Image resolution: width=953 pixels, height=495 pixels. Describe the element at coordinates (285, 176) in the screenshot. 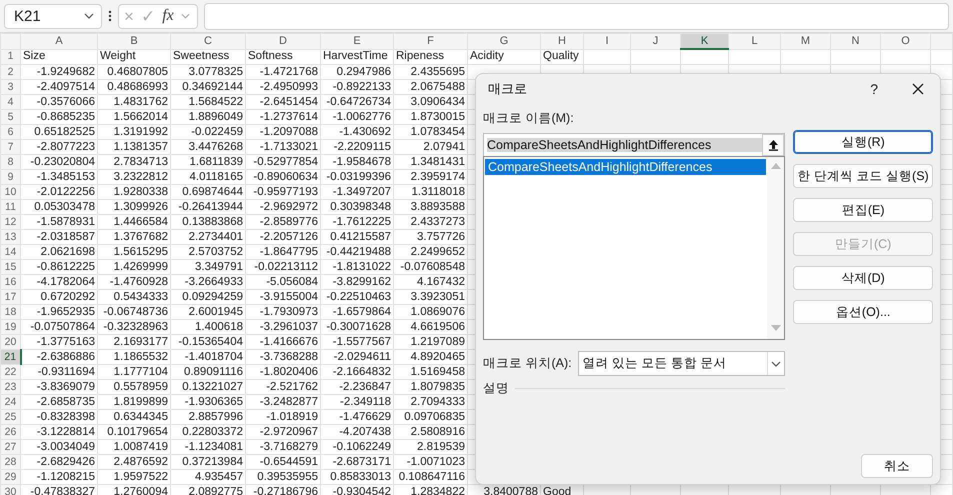

I see `table-cell: -0.89060634` at that location.